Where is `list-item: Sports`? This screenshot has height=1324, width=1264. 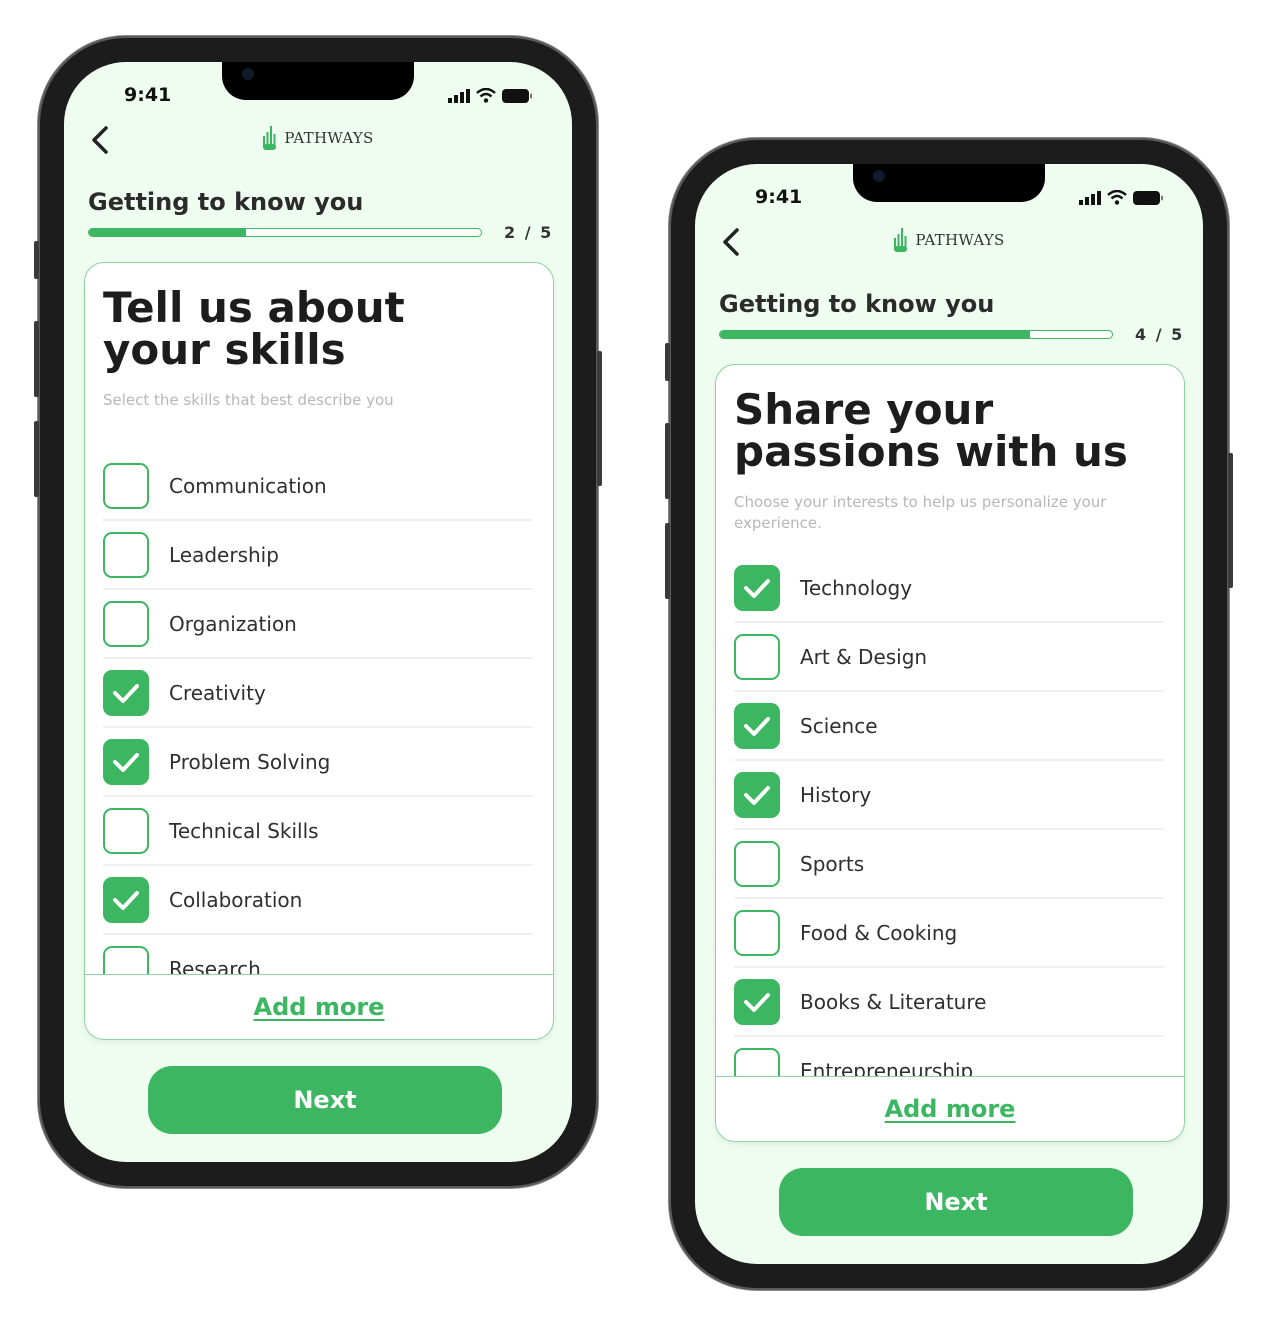
list-item: Sports is located at coordinates (949, 864).